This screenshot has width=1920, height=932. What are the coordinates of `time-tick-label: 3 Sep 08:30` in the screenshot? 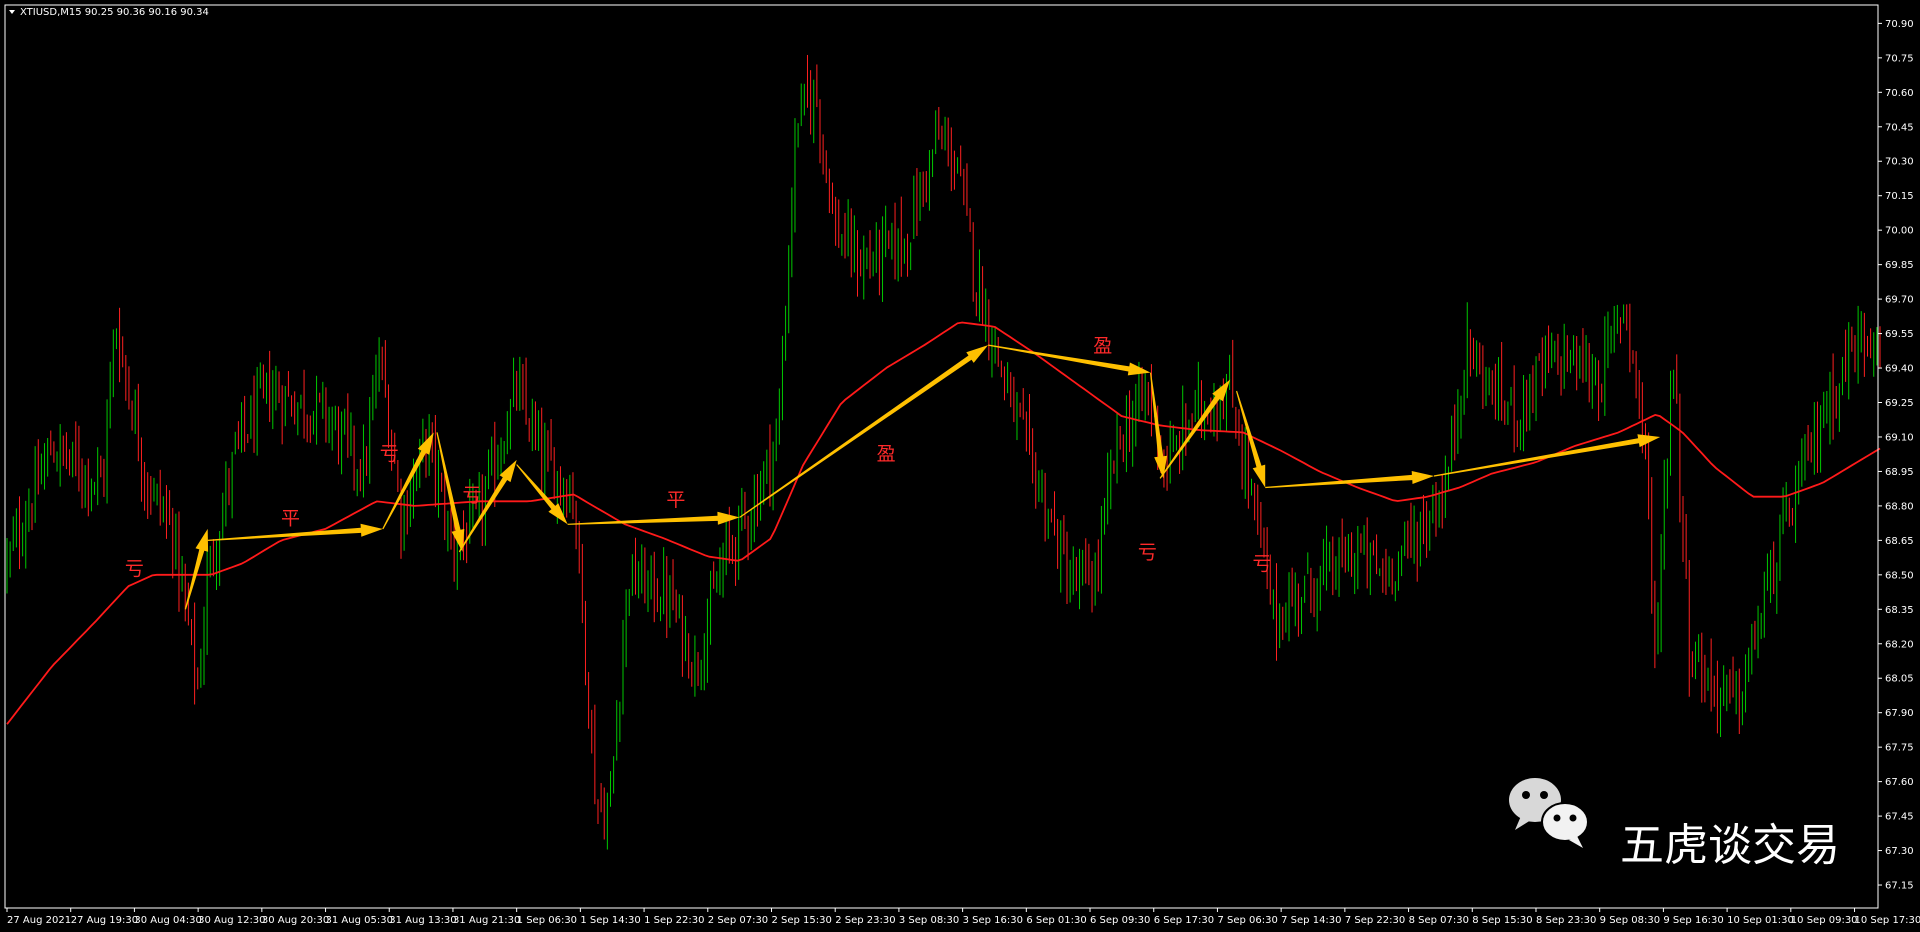 It's located at (929, 920).